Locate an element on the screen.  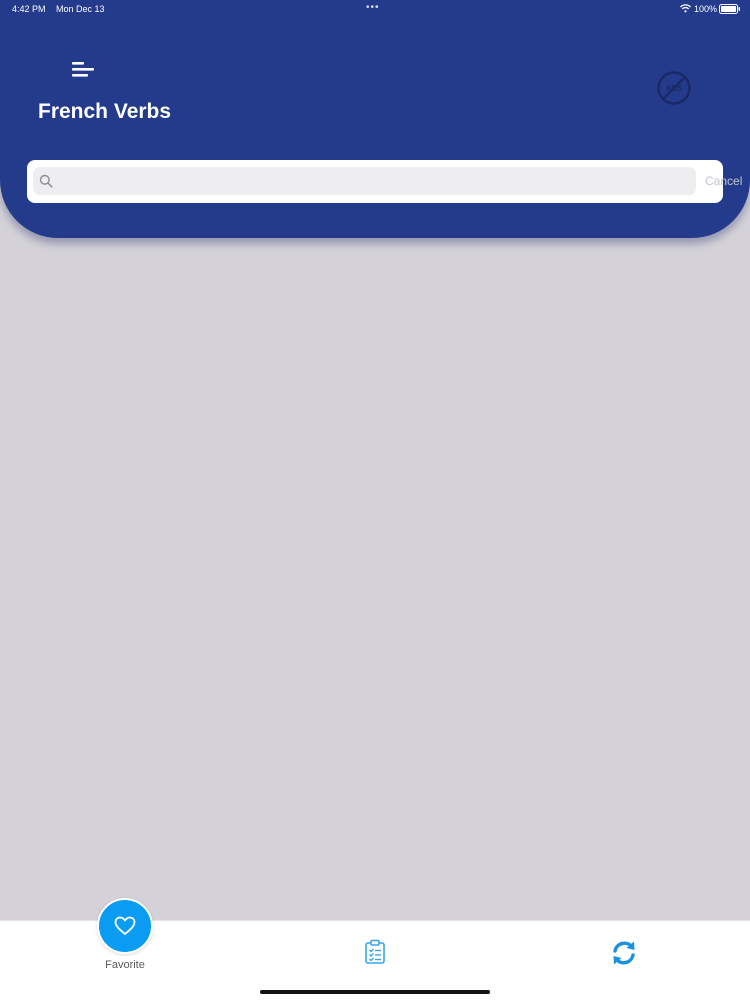
status-bar: 4:42 PM Mon Dec 13 ••• 100% is located at coordinates (375, 9).